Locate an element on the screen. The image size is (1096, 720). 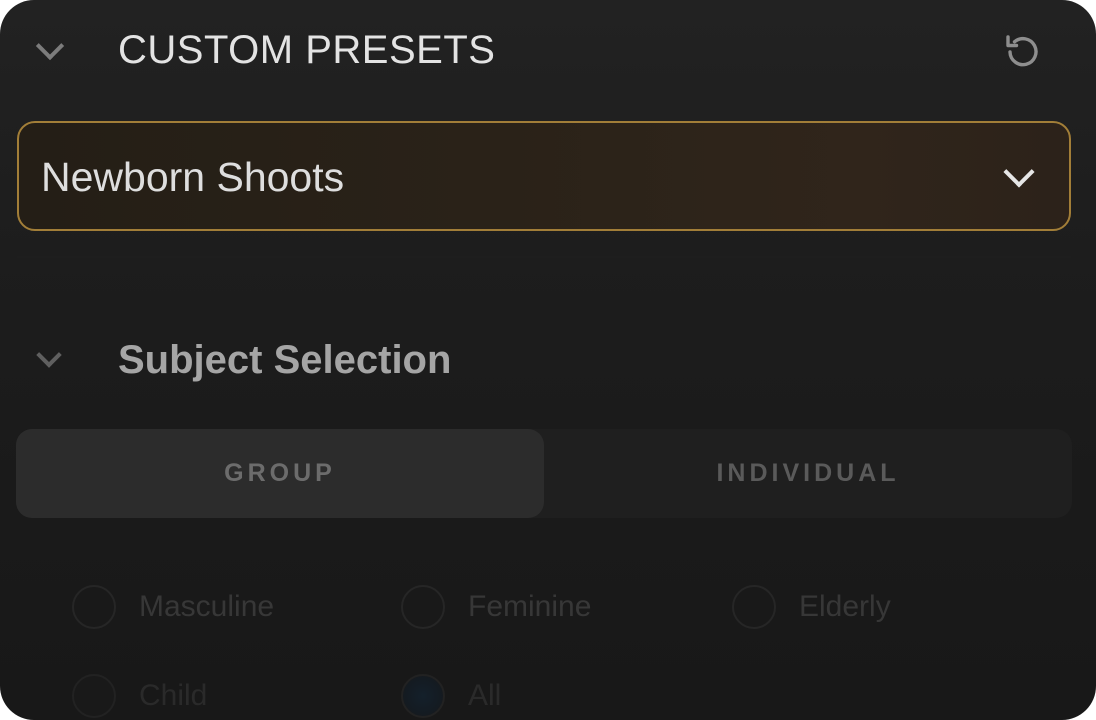
tab-group: GROUP is located at coordinates (280, 473).